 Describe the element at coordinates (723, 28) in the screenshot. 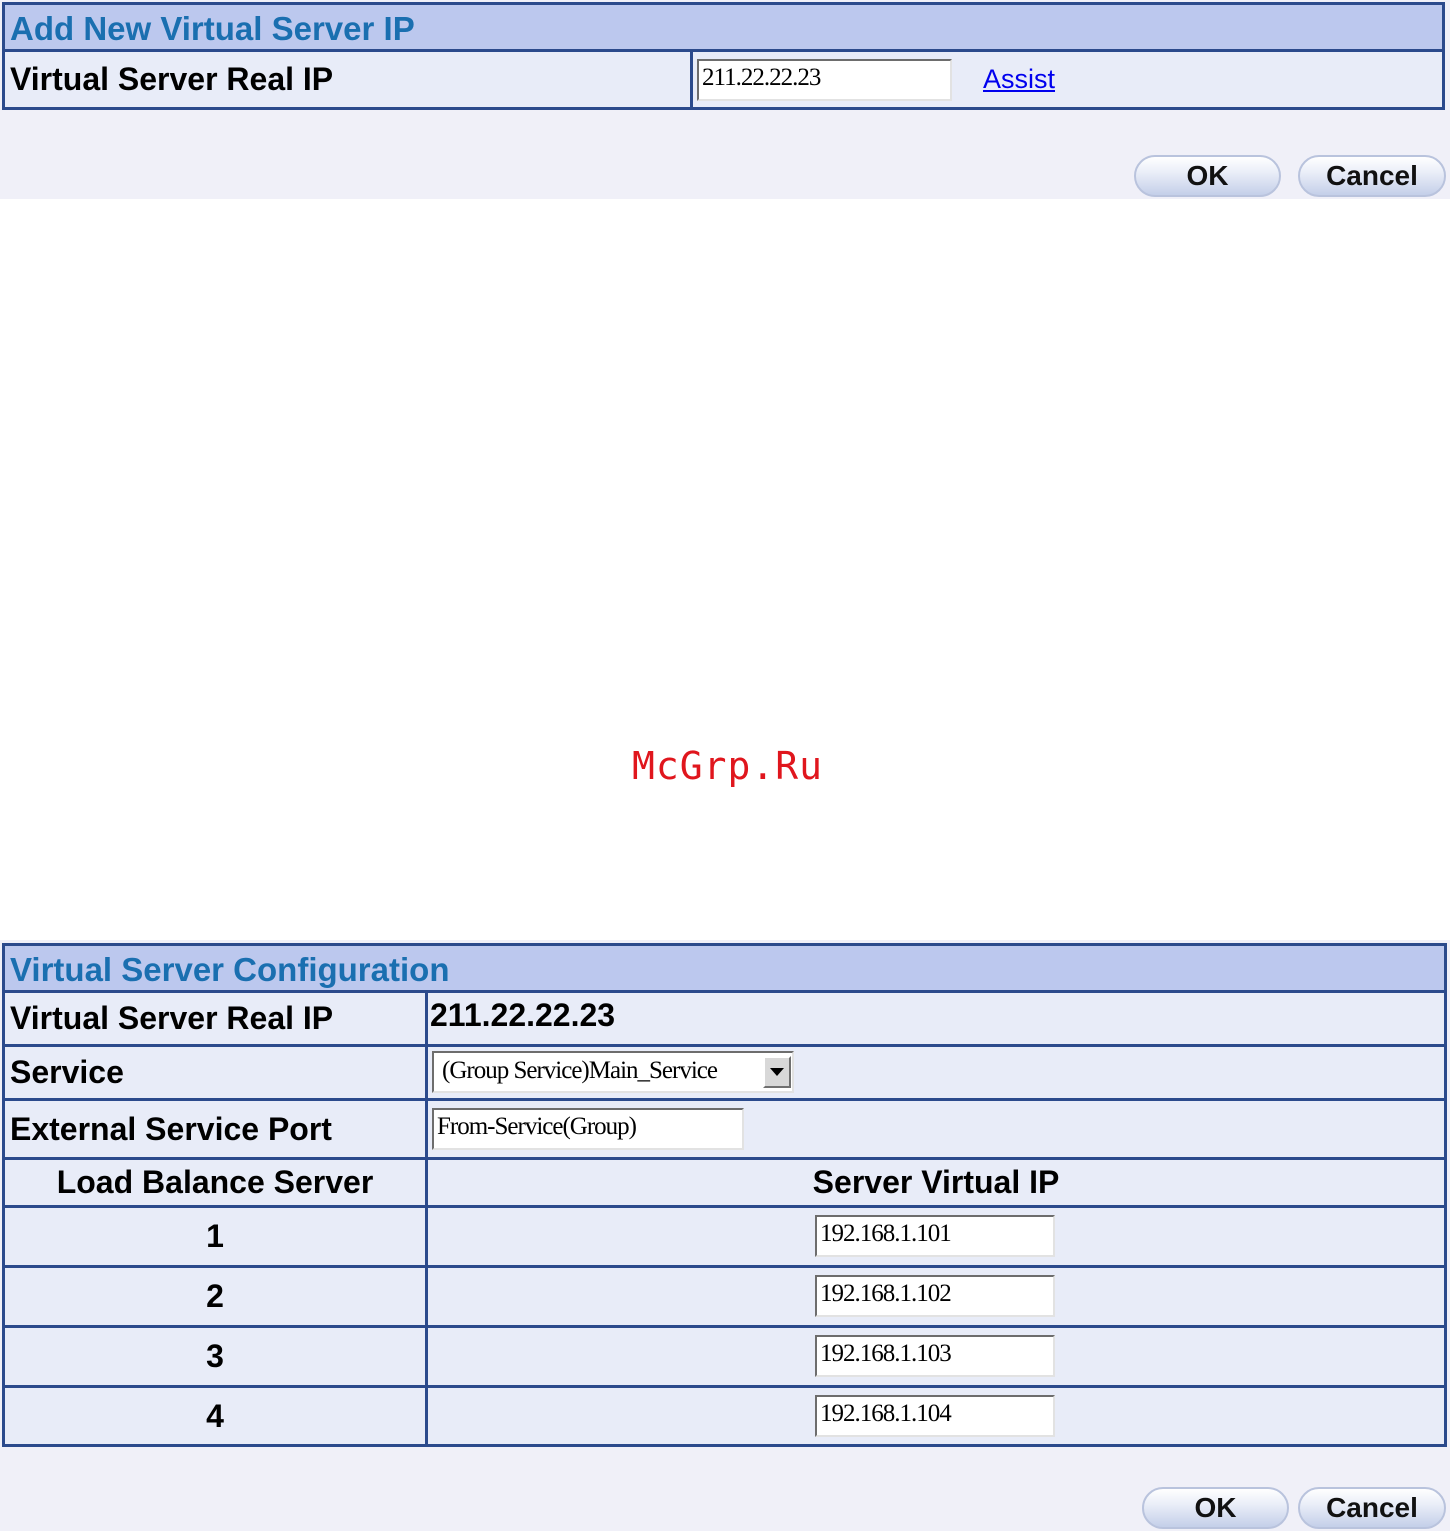

I see `panel-title: Add New Virtual Server IP` at that location.